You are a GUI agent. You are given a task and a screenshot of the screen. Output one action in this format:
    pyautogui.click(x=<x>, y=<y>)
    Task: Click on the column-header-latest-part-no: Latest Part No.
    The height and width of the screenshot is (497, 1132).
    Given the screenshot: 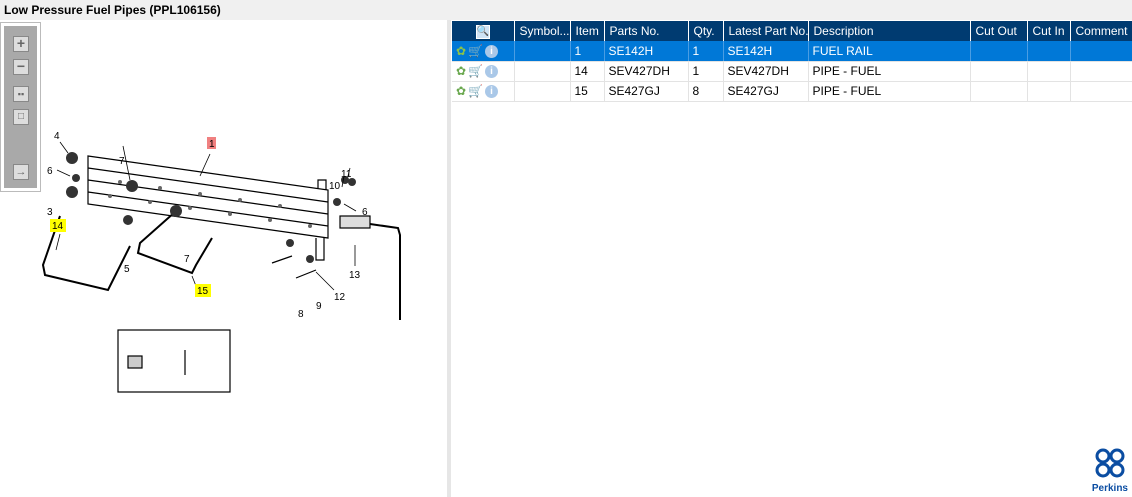 What is the action you would take?
    pyautogui.click(x=766, y=31)
    